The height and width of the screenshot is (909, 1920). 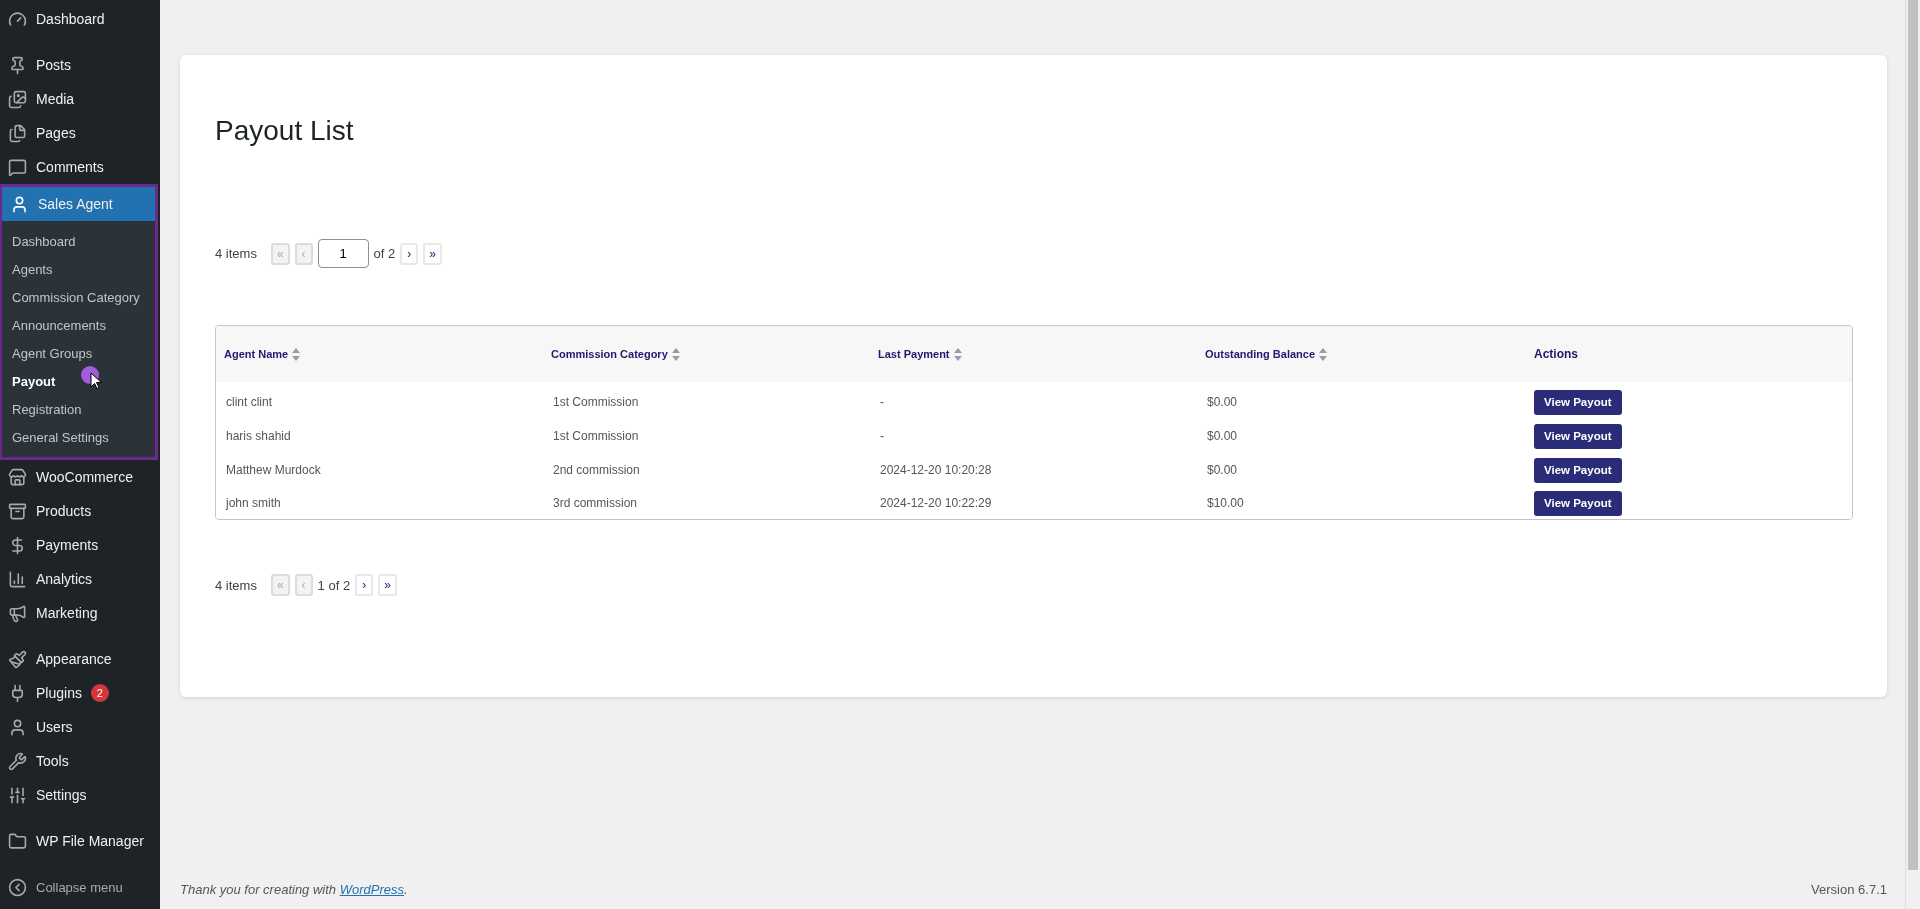 I want to click on submenu-item: General Settings, so click(x=78, y=437).